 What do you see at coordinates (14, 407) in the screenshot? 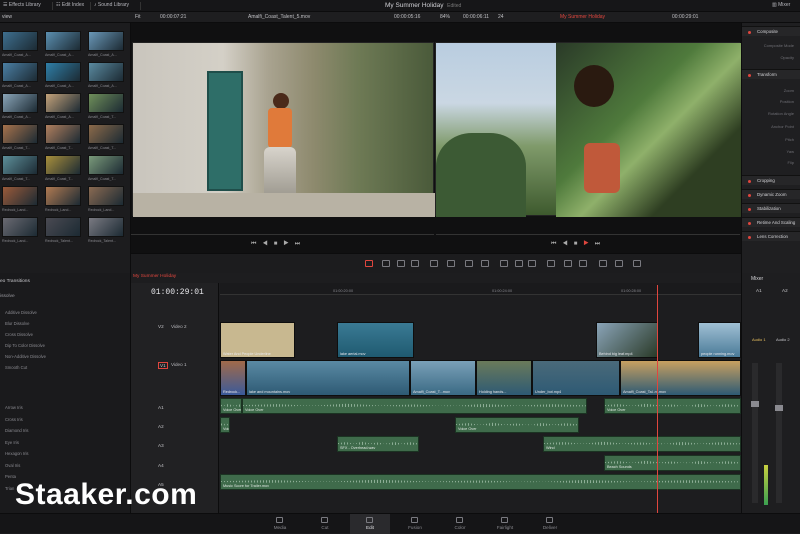
I see `transition-item: Arrow Iris` at bounding box center [14, 407].